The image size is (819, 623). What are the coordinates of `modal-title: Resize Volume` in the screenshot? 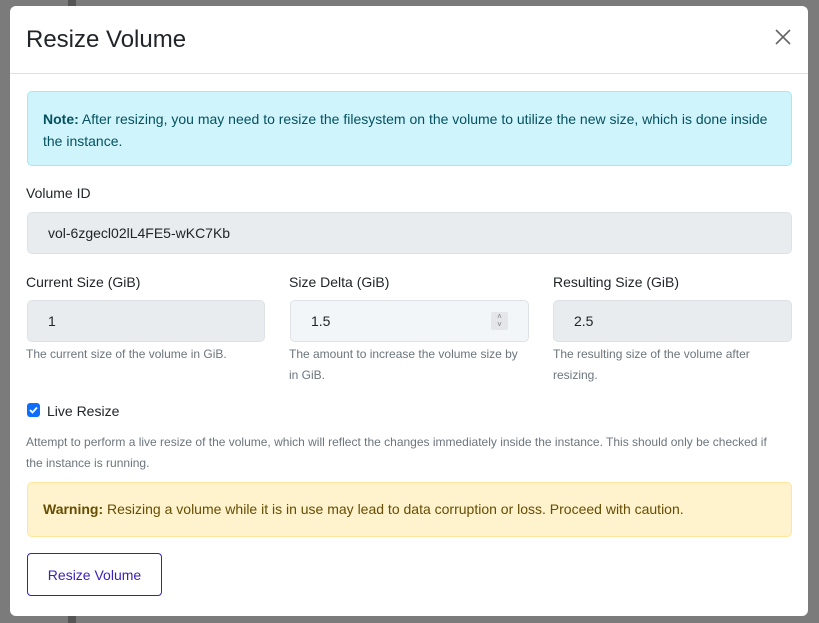 It's located at (106, 39).